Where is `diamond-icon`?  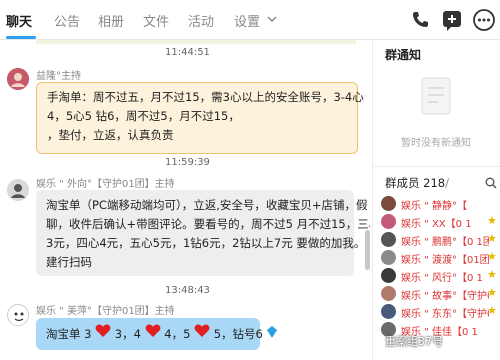 diamond-icon is located at coordinates (271, 332).